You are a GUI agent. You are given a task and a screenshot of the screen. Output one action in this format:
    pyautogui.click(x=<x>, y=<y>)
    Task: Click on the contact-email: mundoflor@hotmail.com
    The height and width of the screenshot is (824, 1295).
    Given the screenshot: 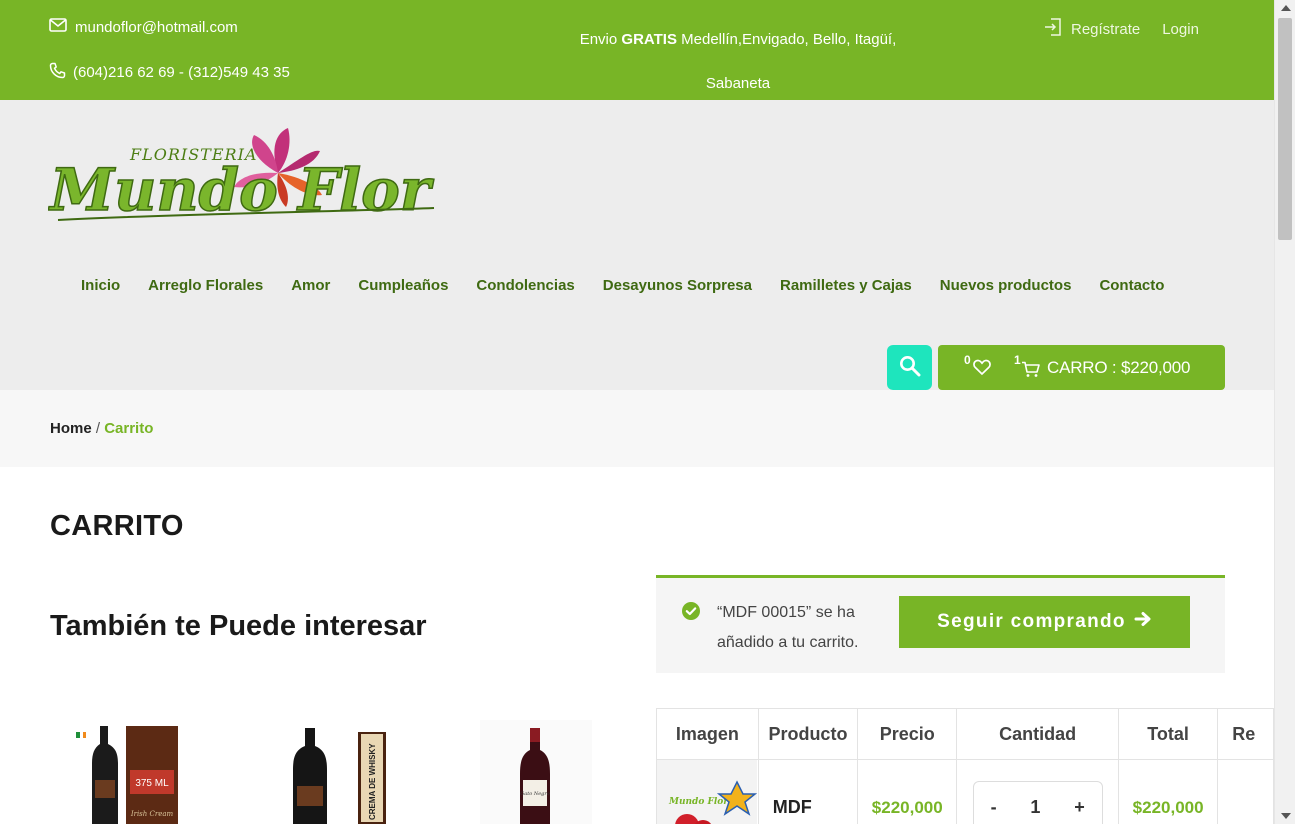 What is the action you would take?
    pyautogui.click(x=143, y=27)
    